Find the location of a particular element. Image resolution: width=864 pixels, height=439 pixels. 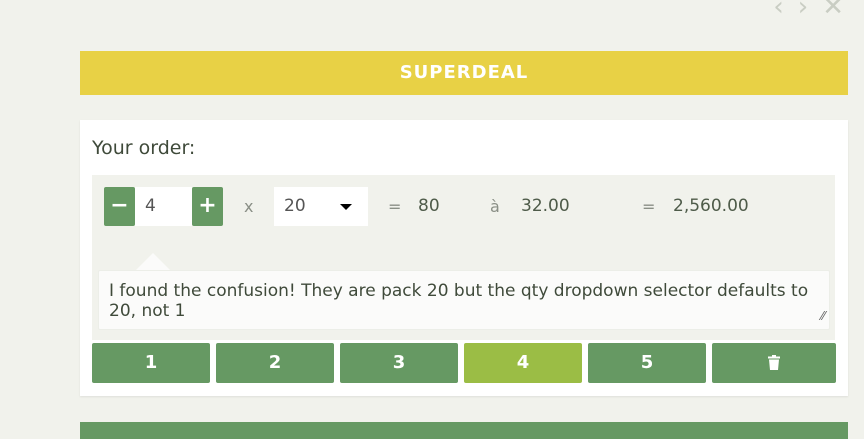

caret-down-icon is located at coordinates (346, 207).